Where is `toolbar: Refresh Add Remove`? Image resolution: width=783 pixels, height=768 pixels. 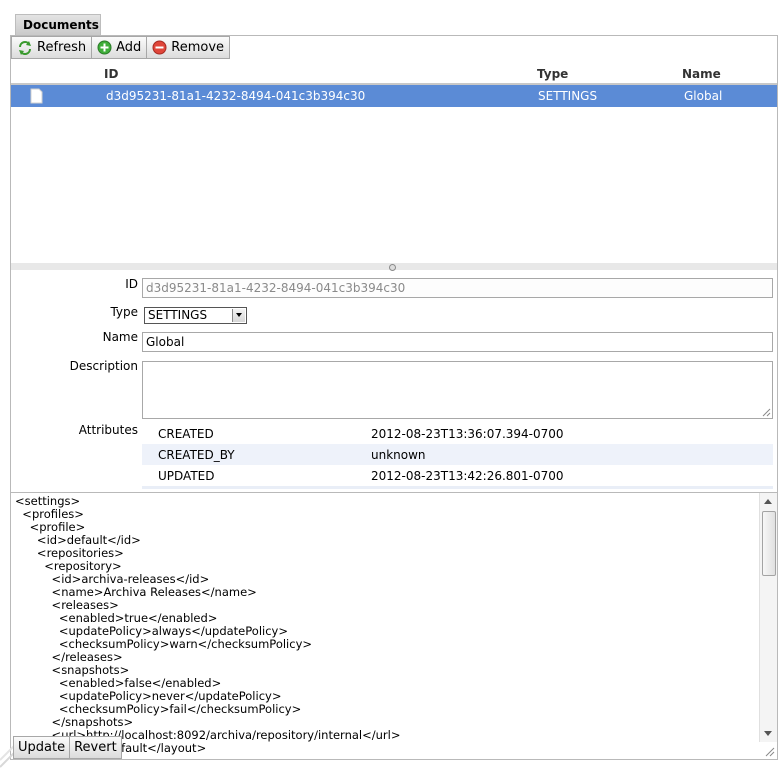
toolbar: Refresh Add Remove is located at coordinates (121, 48).